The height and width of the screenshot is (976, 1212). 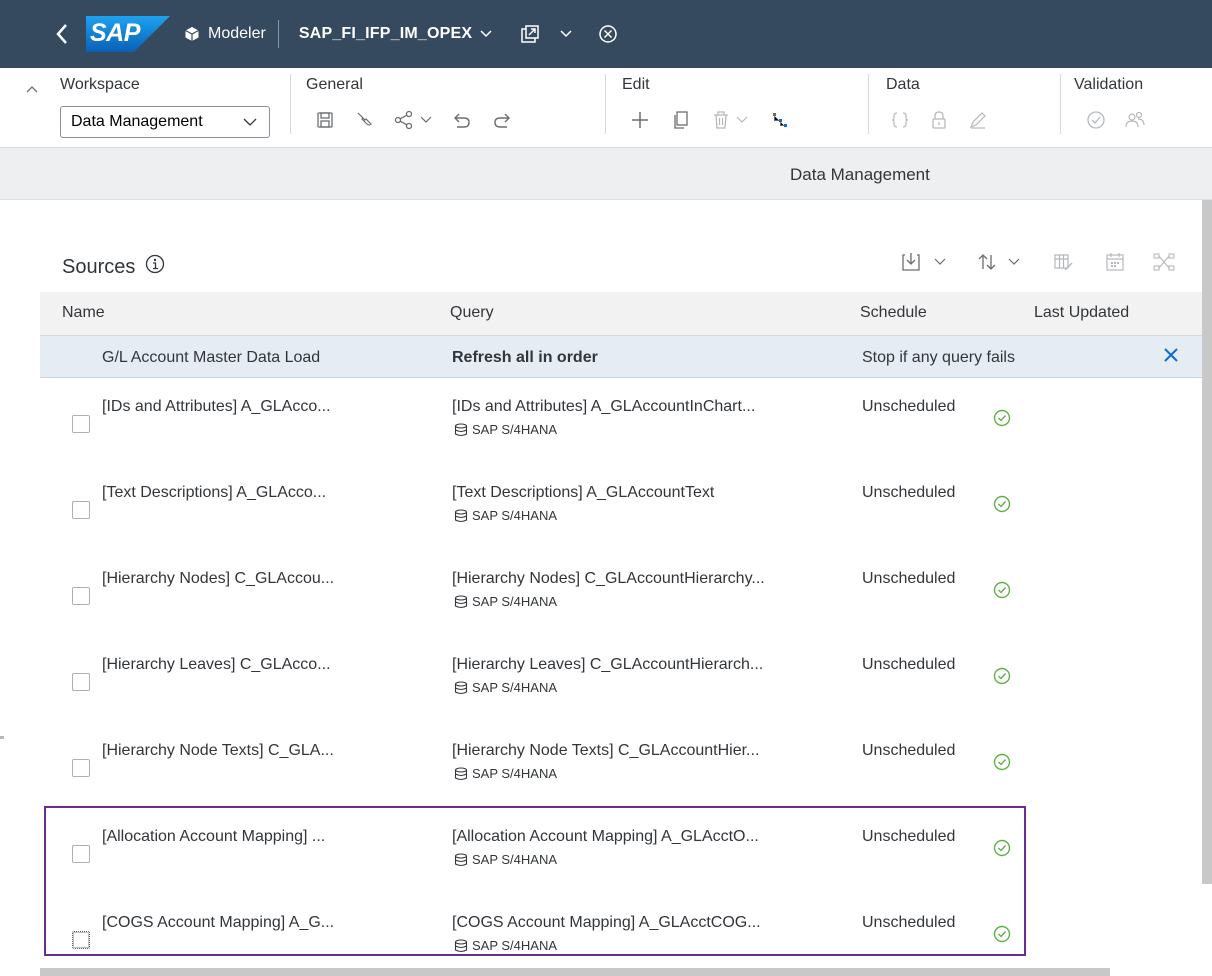 I want to click on cube-icon, so click(x=192, y=34).